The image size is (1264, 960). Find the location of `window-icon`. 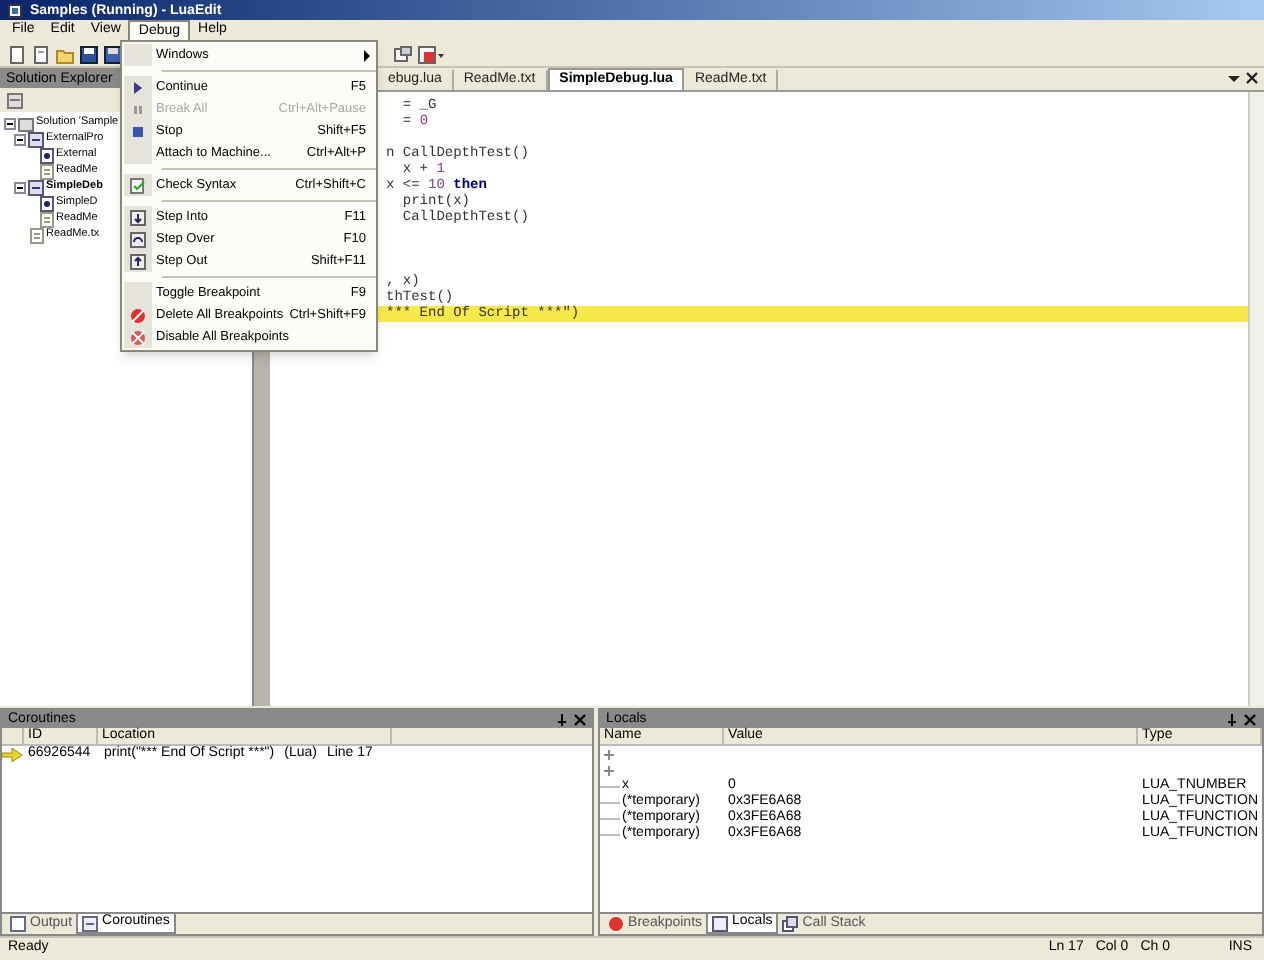

window-icon is located at coordinates (403, 54).